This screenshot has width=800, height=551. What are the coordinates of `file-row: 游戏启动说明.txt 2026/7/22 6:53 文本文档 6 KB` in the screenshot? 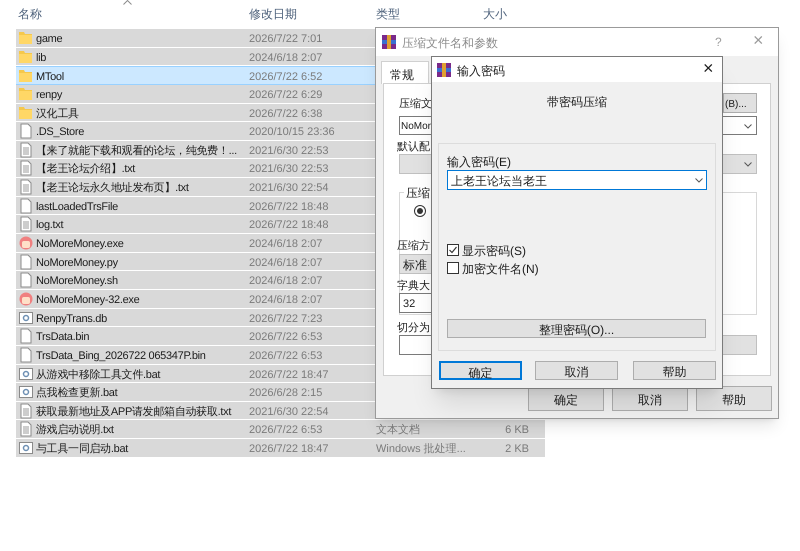 It's located at (280, 430).